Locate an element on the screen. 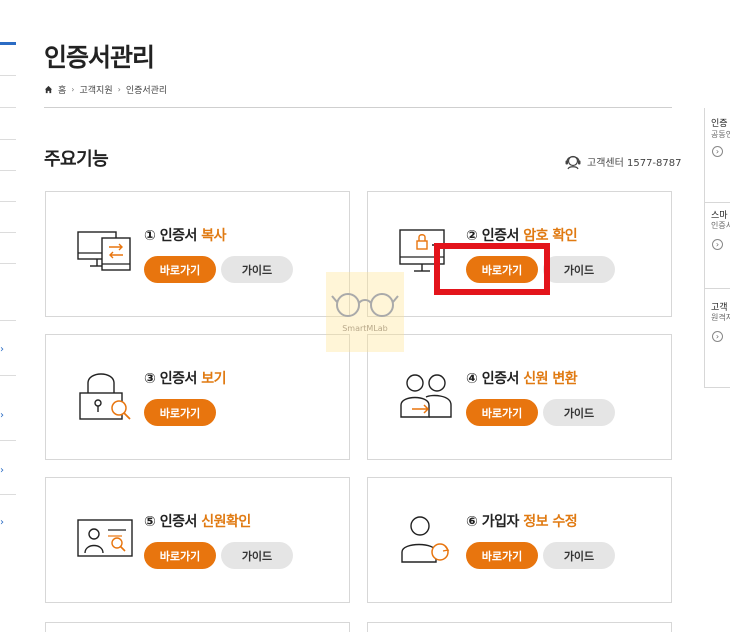 This screenshot has height=632, width=730. breadcrumb: 홈 › 고객지원 › 인증서관리 is located at coordinates (105, 89).